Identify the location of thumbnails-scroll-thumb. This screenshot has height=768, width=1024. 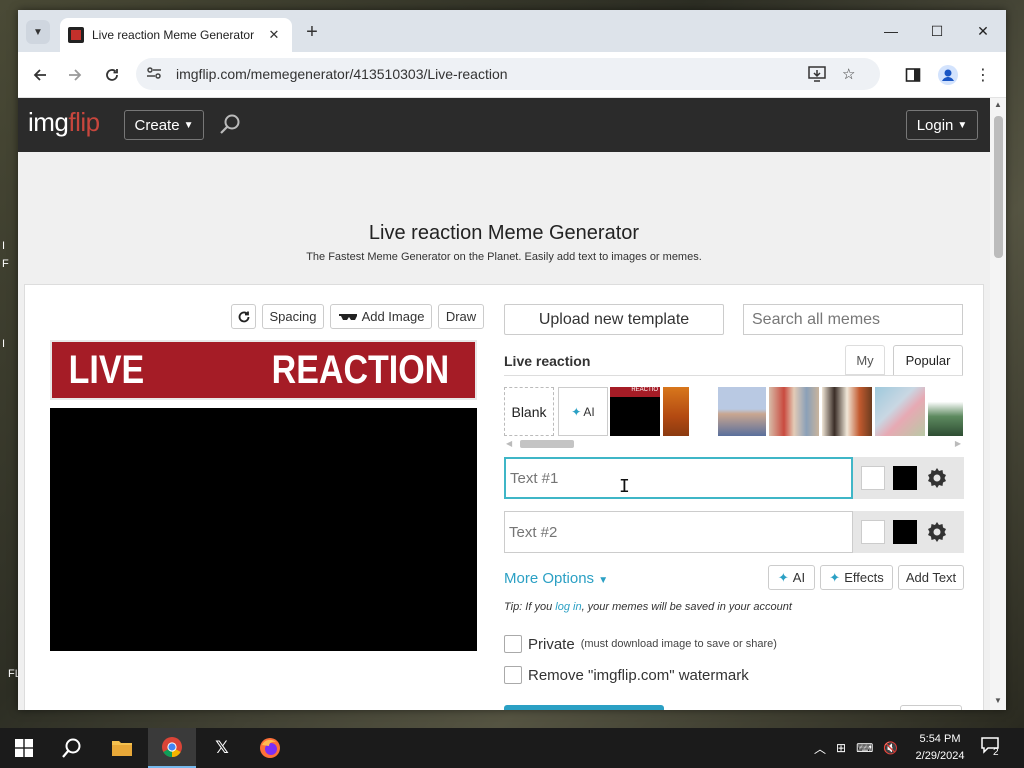
(547, 444).